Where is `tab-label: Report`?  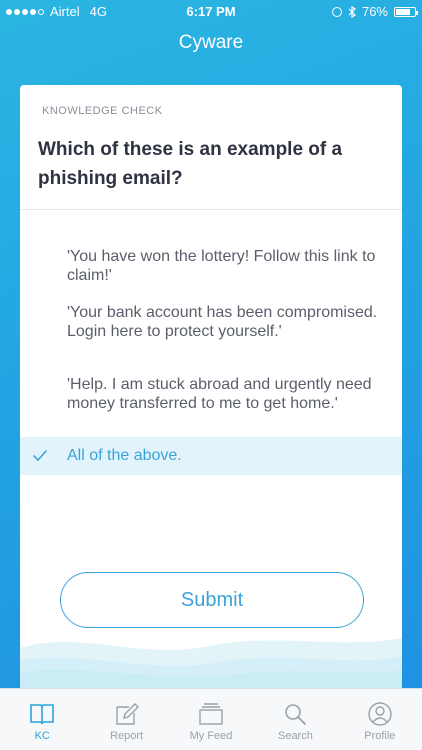
tab-label: Report is located at coordinates (127, 736).